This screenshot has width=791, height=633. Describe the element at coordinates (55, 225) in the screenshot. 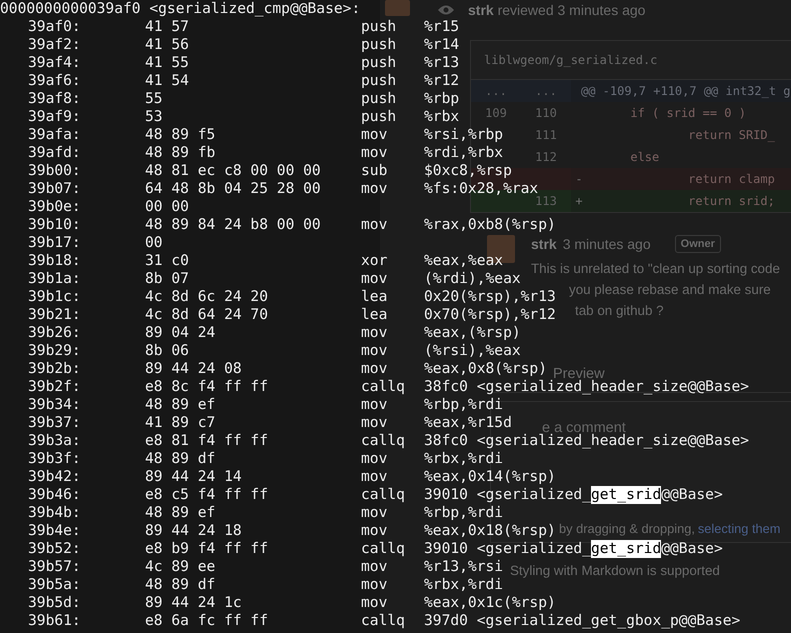

I see `instruction-address: 39b10:` at that location.